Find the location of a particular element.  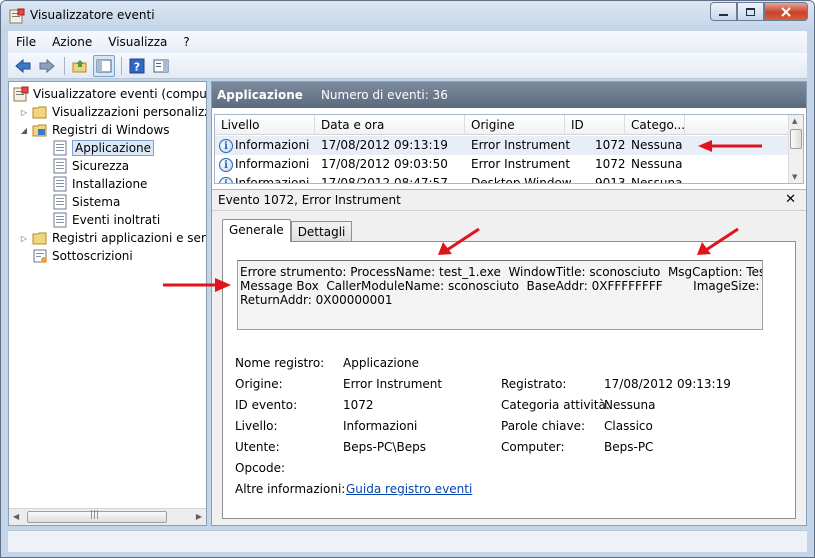

caption-buttons is located at coordinates (759, 11).